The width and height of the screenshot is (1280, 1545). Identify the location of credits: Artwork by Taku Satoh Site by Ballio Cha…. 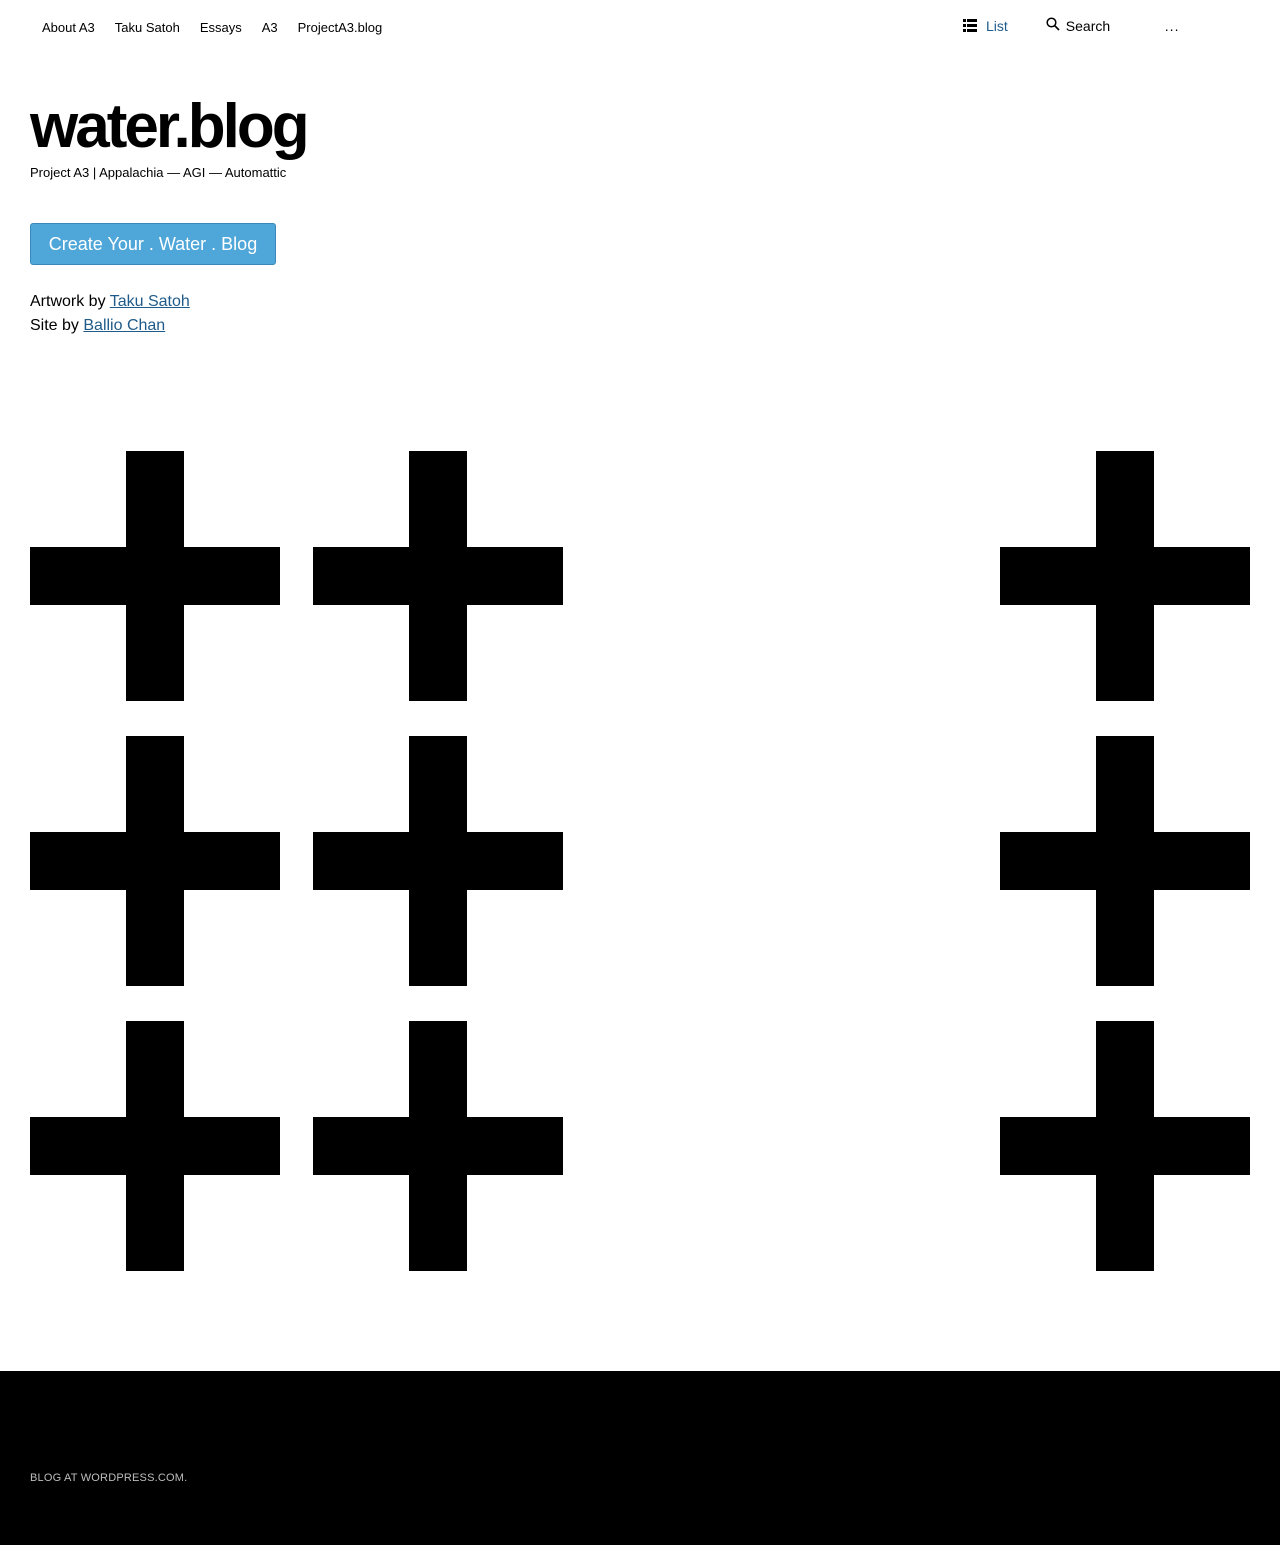
(110, 314).